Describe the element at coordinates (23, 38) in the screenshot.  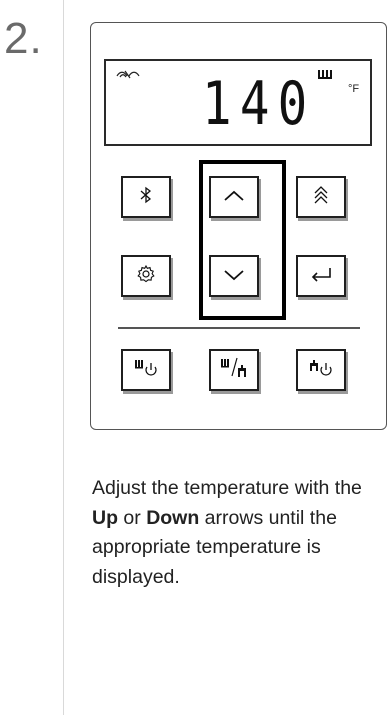
I see `step-number: 2.` at that location.